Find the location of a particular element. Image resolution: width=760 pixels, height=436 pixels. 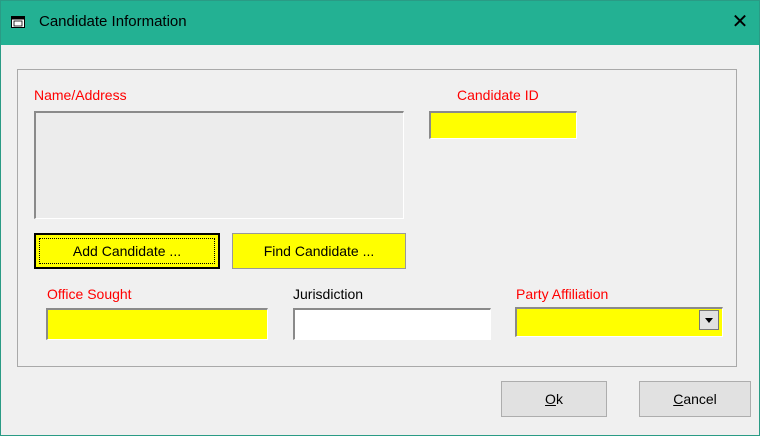

close-icon: ✕ is located at coordinates (740, 22).